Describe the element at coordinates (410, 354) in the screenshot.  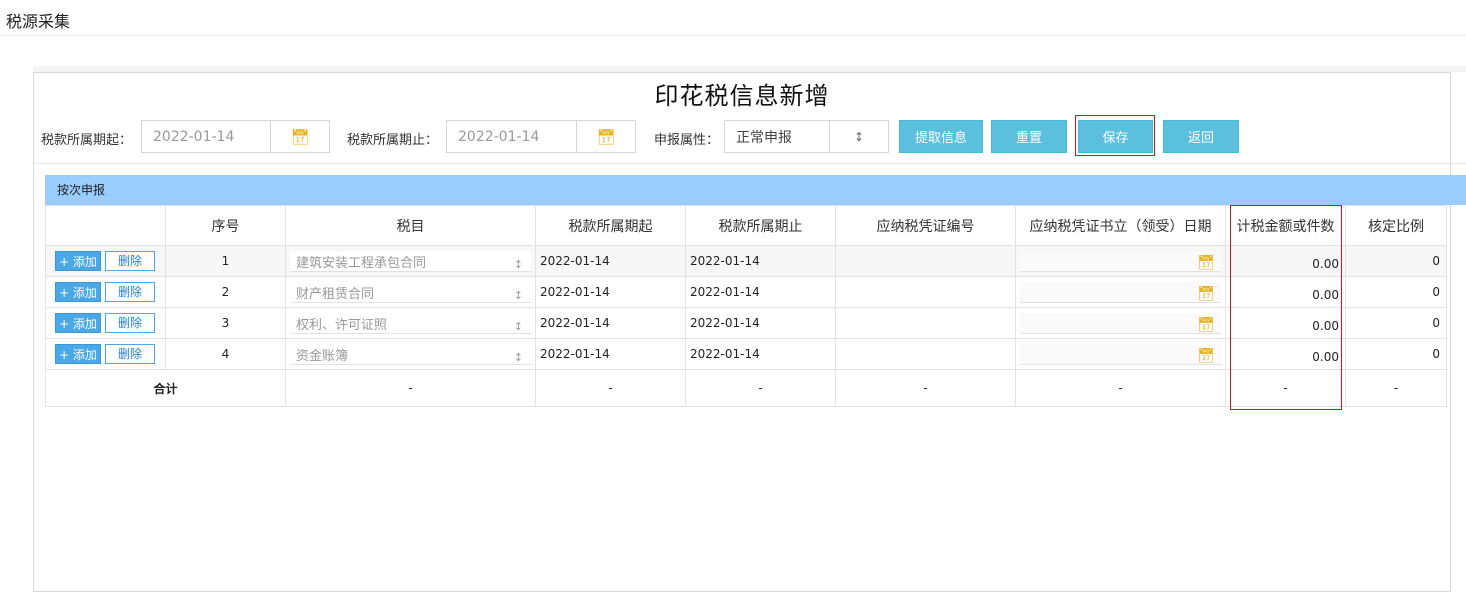
I see `tax-item-select: 资金账簿 ↕` at that location.